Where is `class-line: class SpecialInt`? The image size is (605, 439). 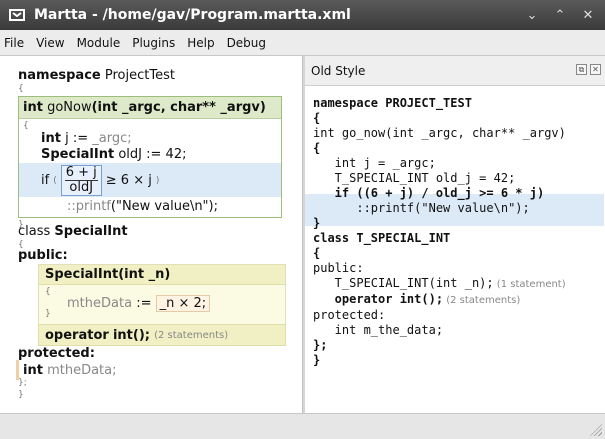
class-line: class SpecialInt is located at coordinates (73, 231).